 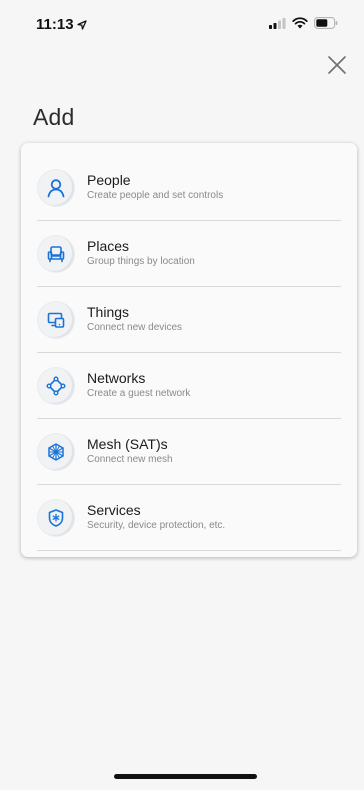 What do you see at coordinates (189, 188) in the screenshot?
I see `add-people-row: People Create people and set controls` at bounding box center [189, 188].